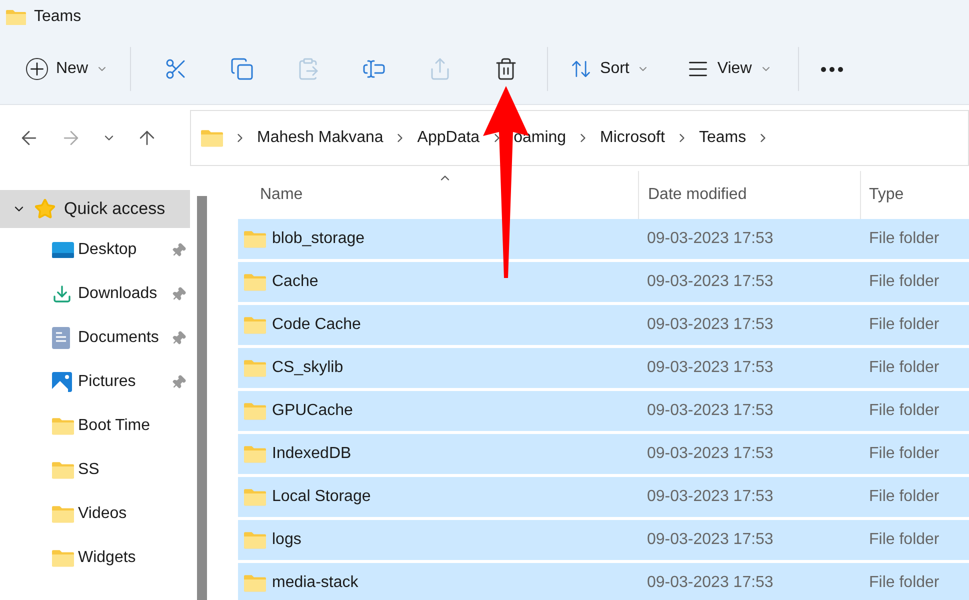 The width and height of the screenshot is (969, 600). Describe the element at coordinates (318, 239) in the screenshot. I see `file-name: blob_storage` at that location.